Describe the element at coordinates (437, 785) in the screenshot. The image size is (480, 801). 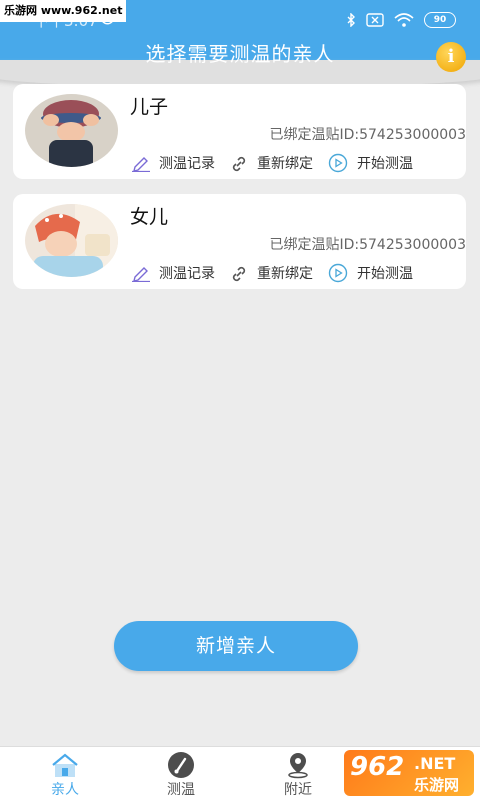
I see `logo-text: 乐游网` at that location.